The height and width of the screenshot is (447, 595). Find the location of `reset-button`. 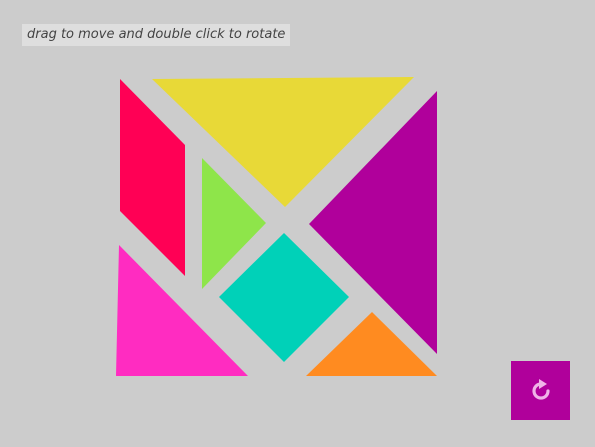

reset-button is located at coordinates (540, 390).